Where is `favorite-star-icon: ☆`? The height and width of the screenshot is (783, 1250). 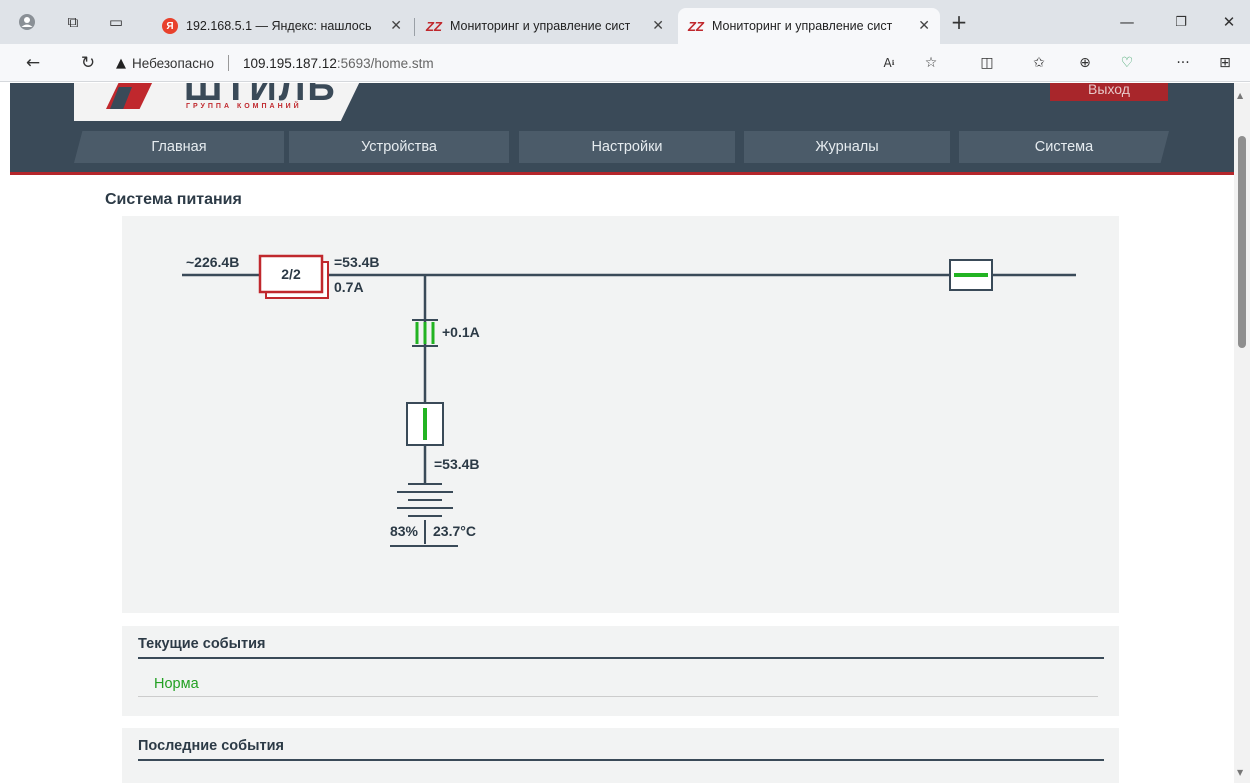 favorite-star-icon: ☆ is located at coordinates (931, 63).